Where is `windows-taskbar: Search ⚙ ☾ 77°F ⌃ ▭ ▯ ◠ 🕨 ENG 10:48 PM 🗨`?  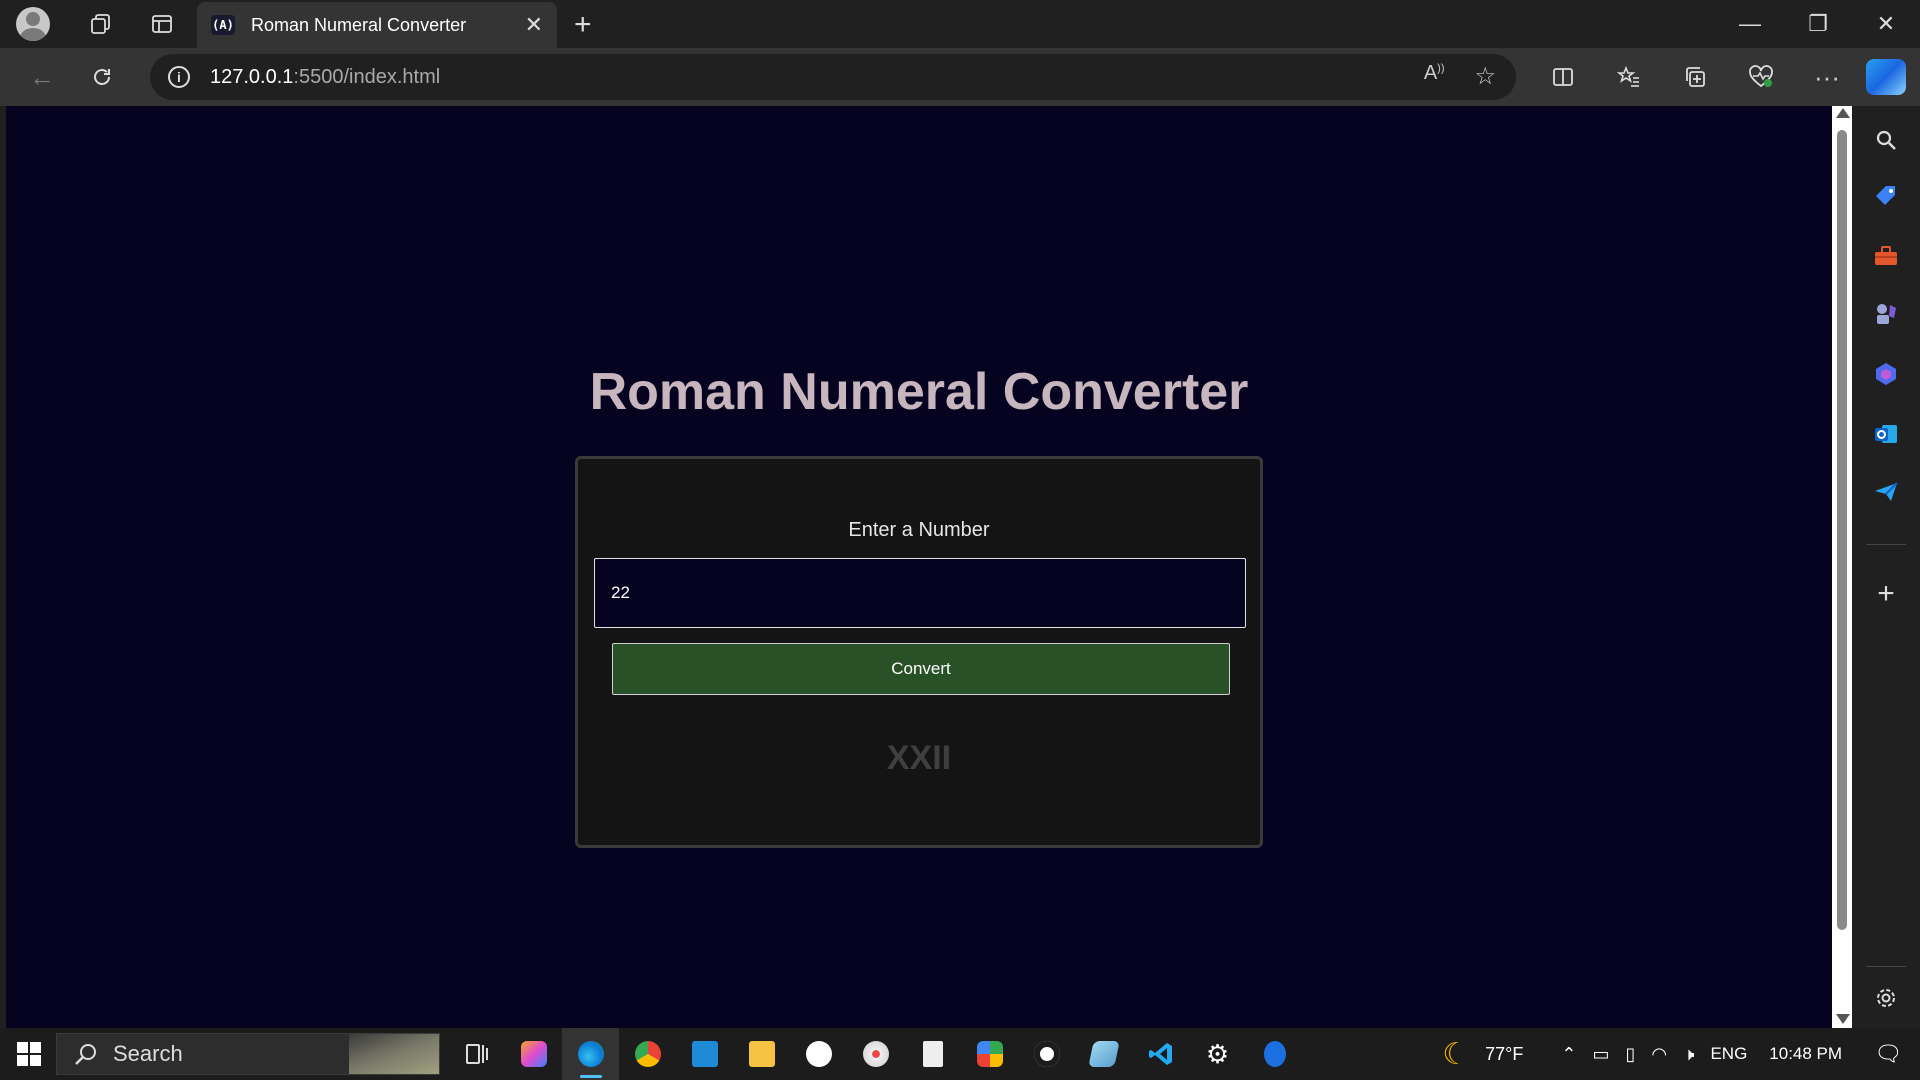
windows-taskbar: Search ⚙ ☾ 77°F ⌃ ▭ ▯ ◠ 🕨 ENG 10:48 PM 🗨 is located at coordinates (960, 1054).